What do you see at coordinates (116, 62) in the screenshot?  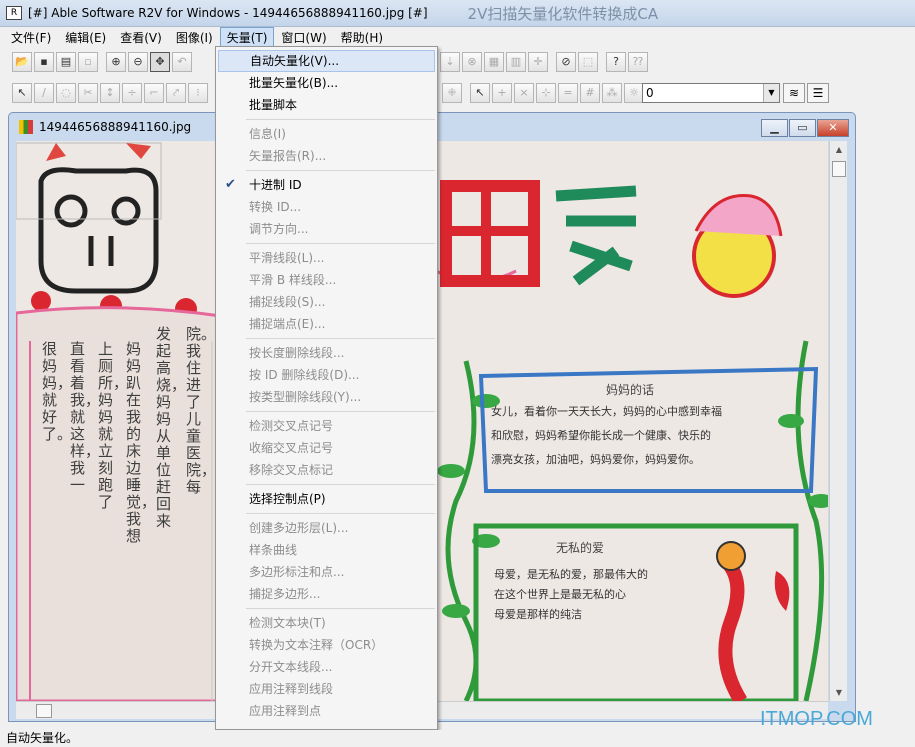 I see `zoom-in-icon: ⊕` at bounding box center [116, 62].